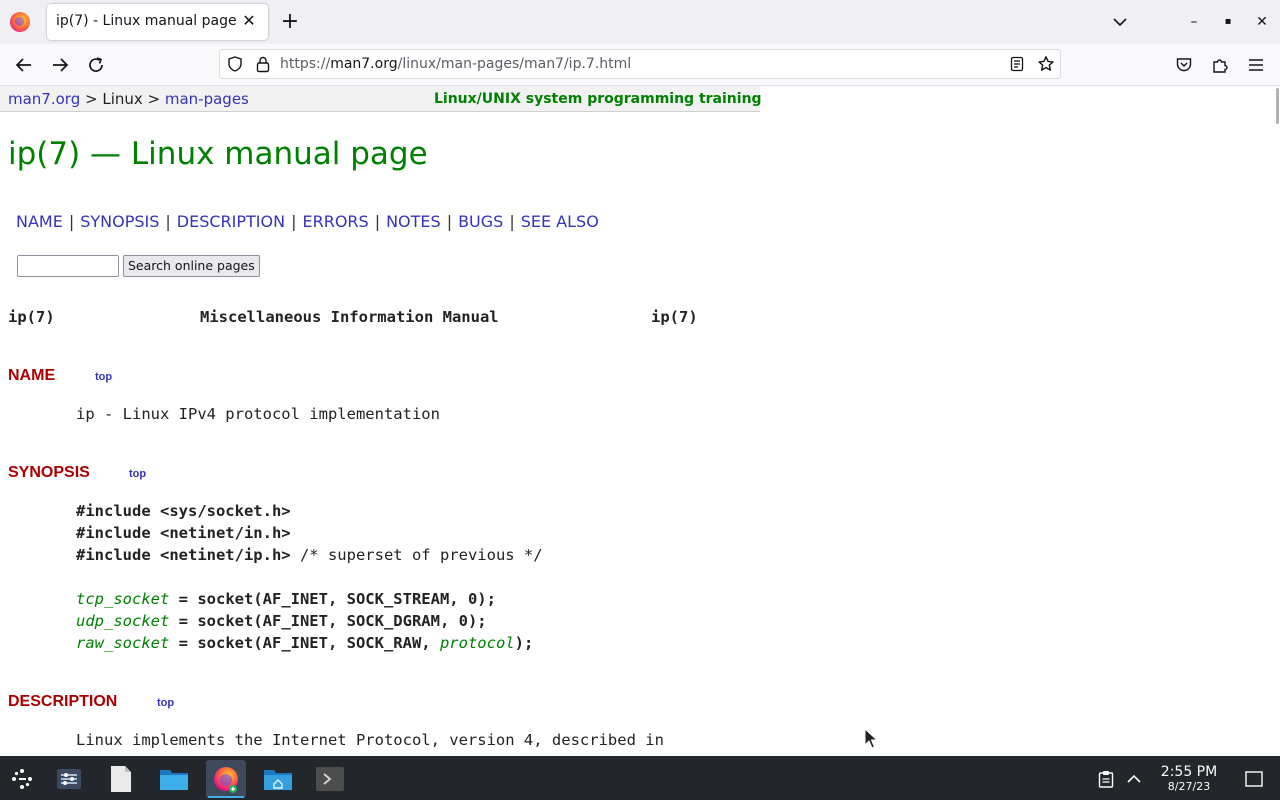 This screenshot has width=1280, height=800. I want to click on socket-call: socket(AF_INET, SOCK_STREAM, 0);, so click(346, 599).